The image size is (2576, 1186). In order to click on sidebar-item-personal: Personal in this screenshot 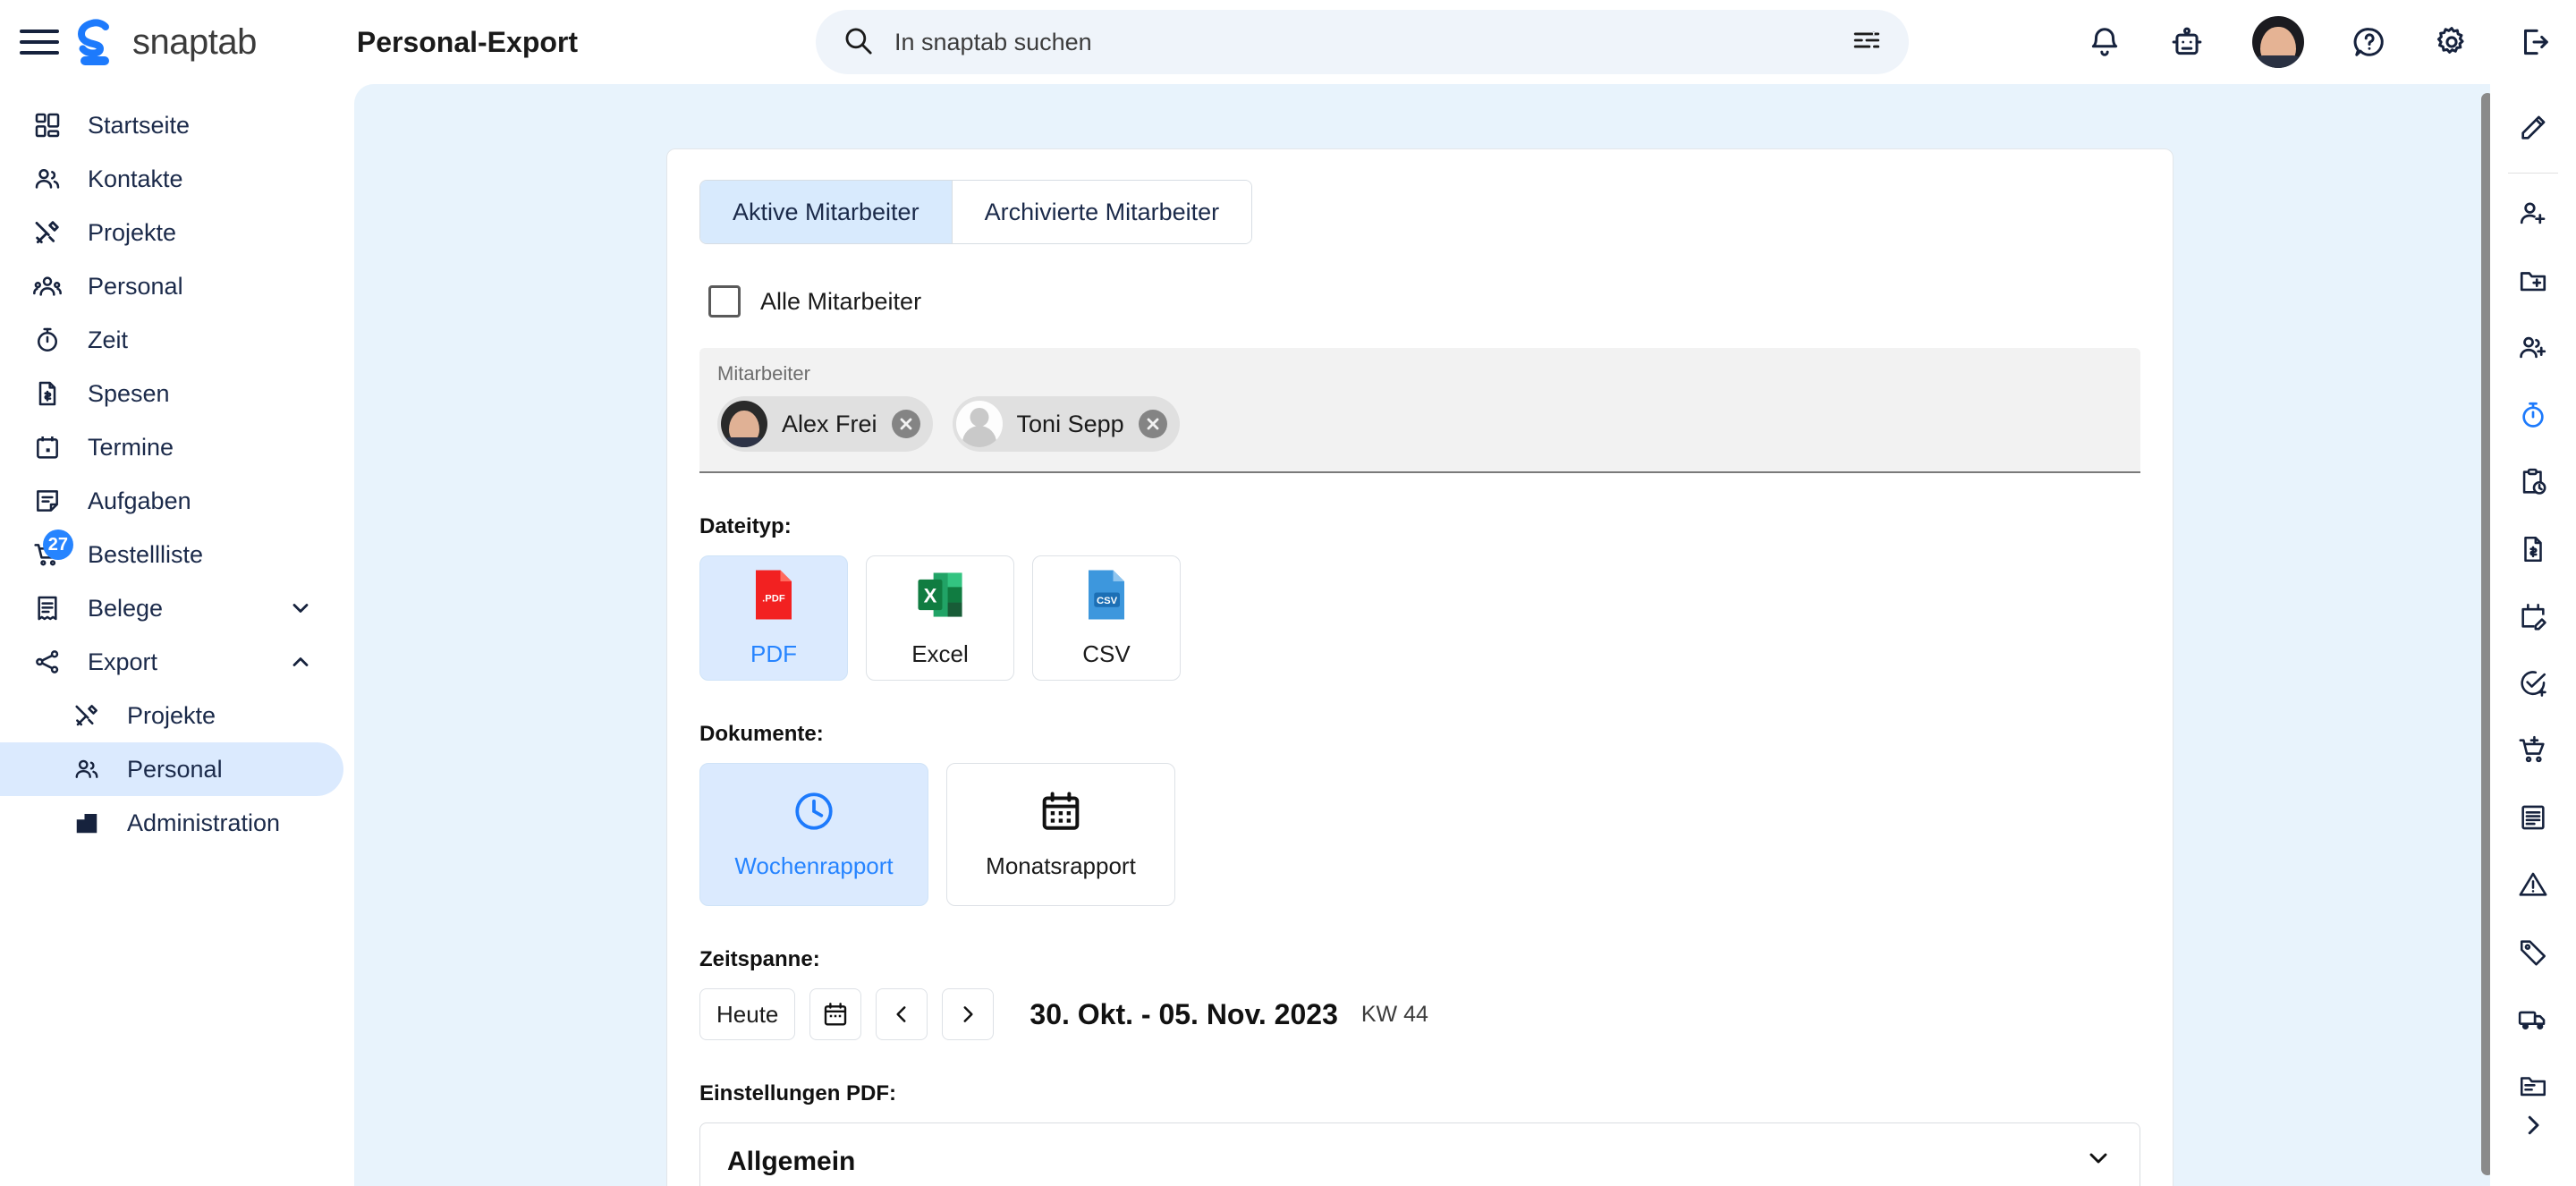, I will do `click(171, 286)`.